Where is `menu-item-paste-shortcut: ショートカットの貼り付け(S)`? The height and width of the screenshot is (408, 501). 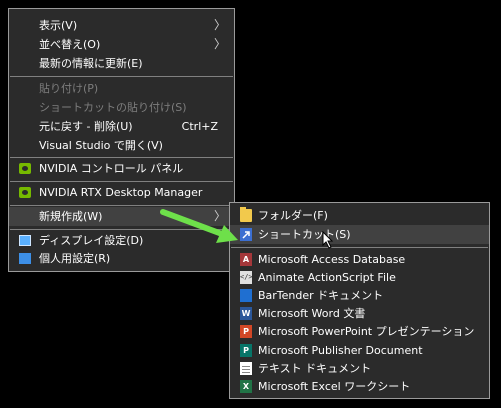
menu-item-paste-shortcut: ショートカットの貼り付け(S) is located at coordinates (121, 107).